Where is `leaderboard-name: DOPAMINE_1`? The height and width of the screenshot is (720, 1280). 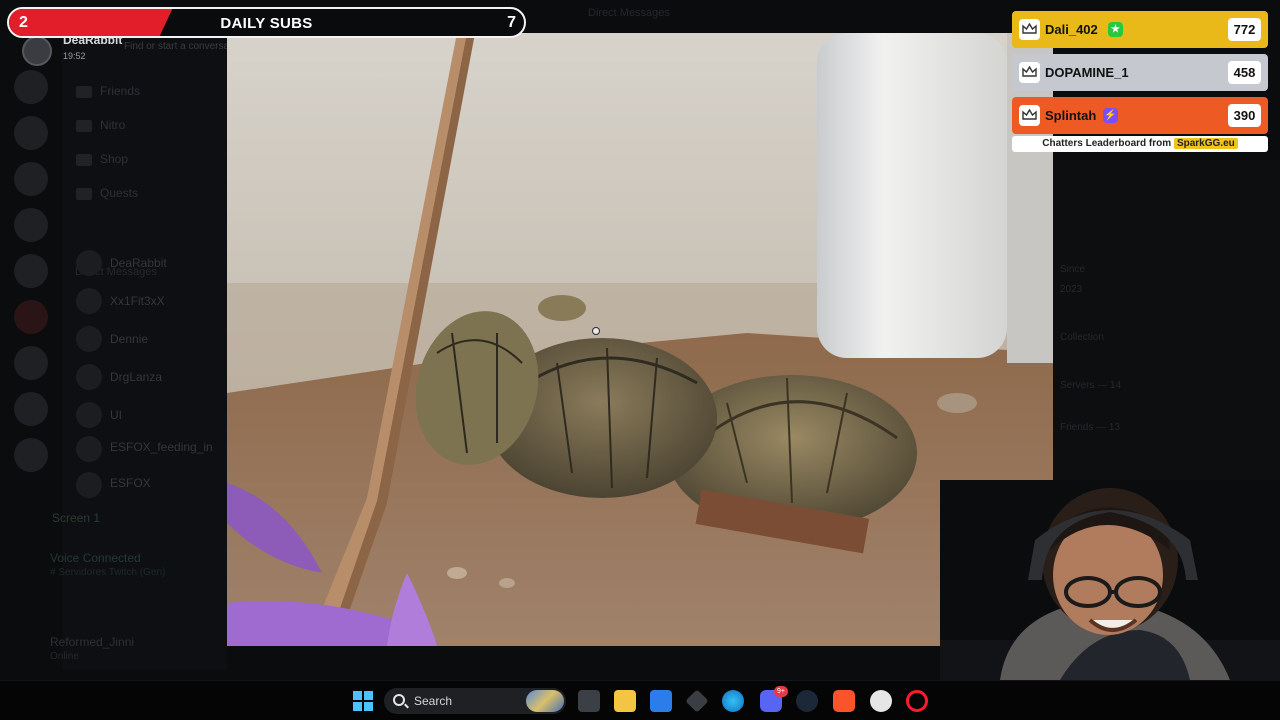 leaderboard-name: DOPAMINE_1 is located at coordinates (1087, 72).